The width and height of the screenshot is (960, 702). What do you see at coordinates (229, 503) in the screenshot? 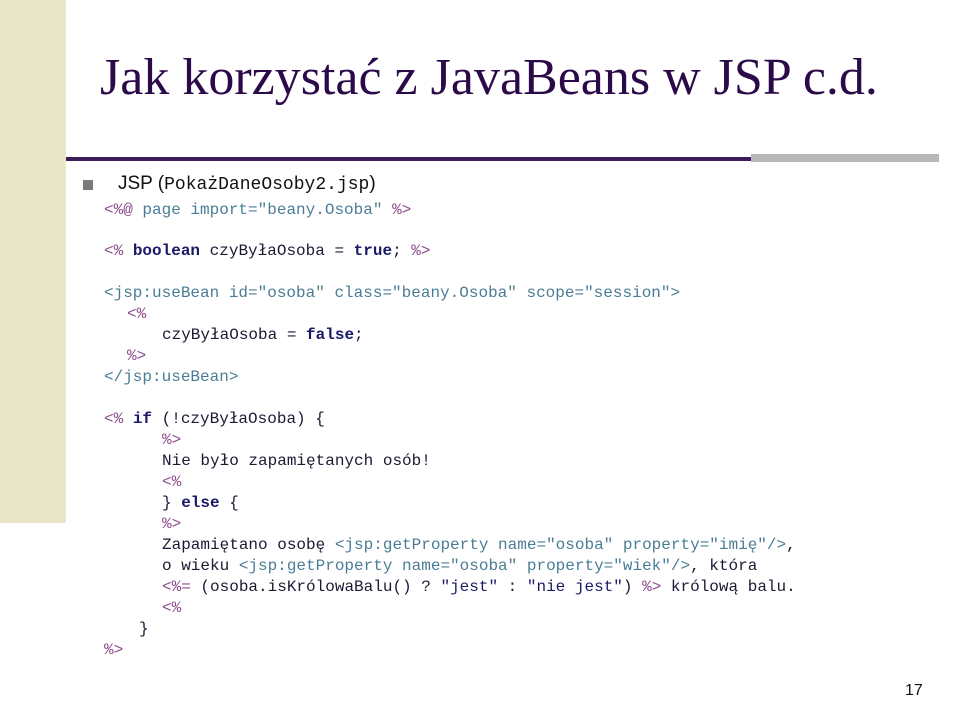
I see `code-text: {` at bounding box center [229, 503].